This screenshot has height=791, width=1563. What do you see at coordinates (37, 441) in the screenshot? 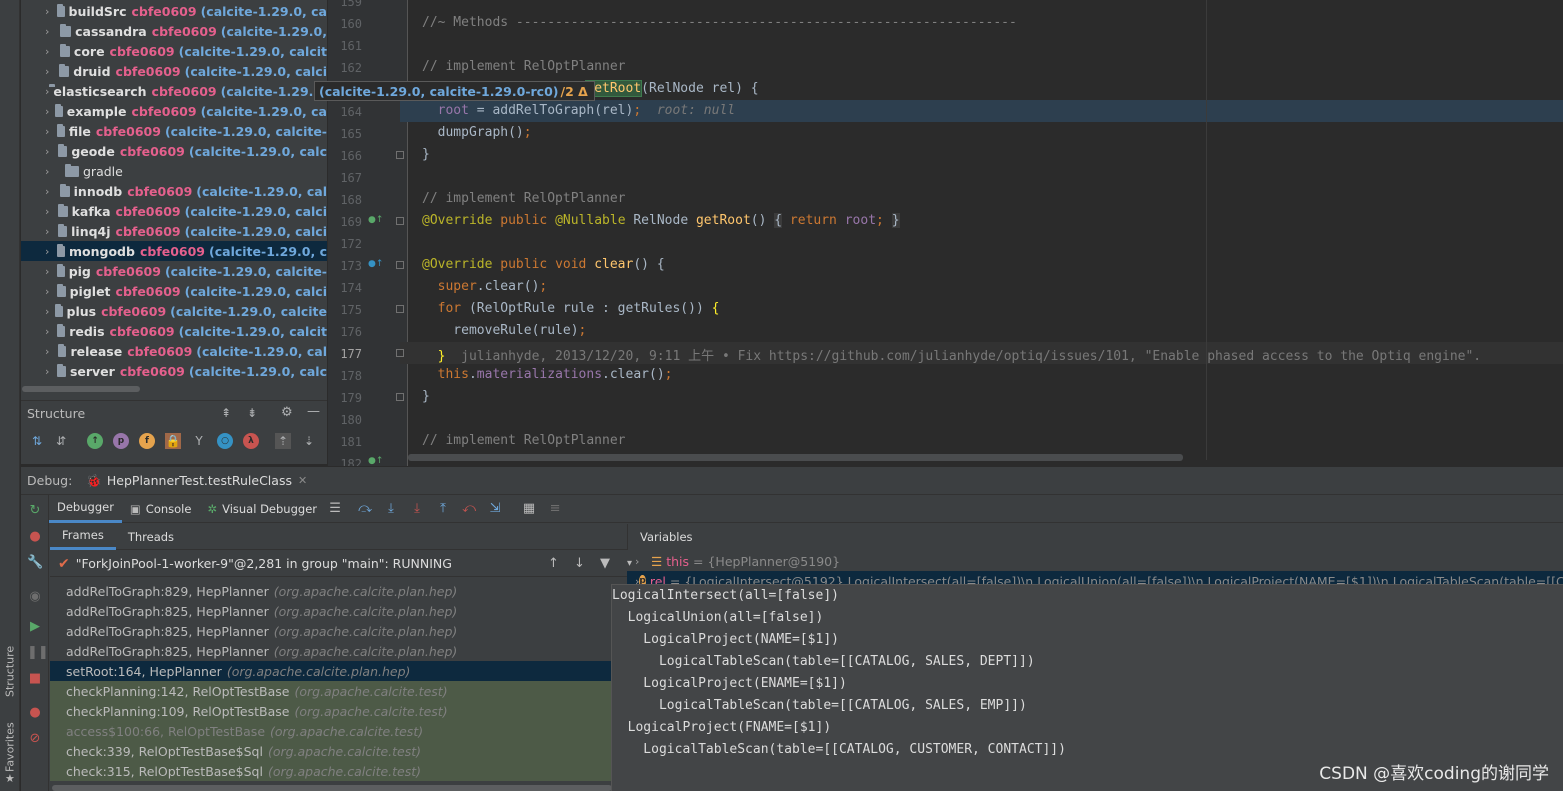
I see `sort-alpha-icon: ⇅` at bounding box center [37, 441].